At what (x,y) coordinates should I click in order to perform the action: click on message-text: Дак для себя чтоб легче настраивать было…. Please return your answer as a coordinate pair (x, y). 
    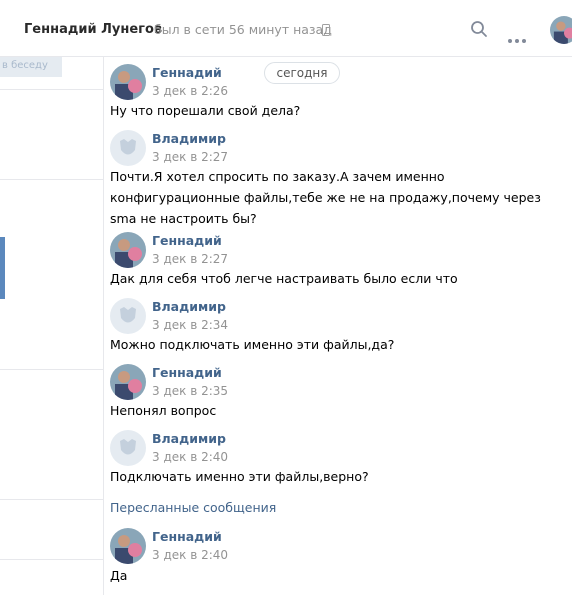
    Looking at the image, I should click on (330, 278).